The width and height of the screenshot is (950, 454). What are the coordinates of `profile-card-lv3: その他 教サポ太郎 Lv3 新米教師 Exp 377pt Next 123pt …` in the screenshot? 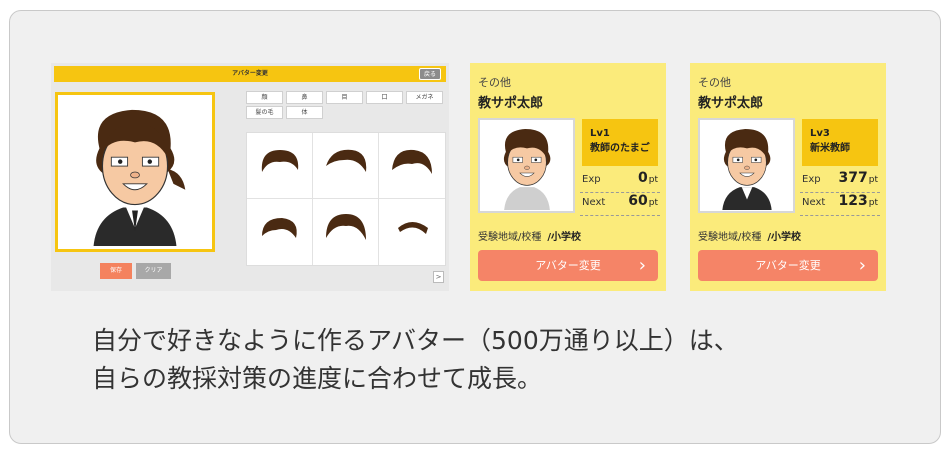 It's located at (788, 177).